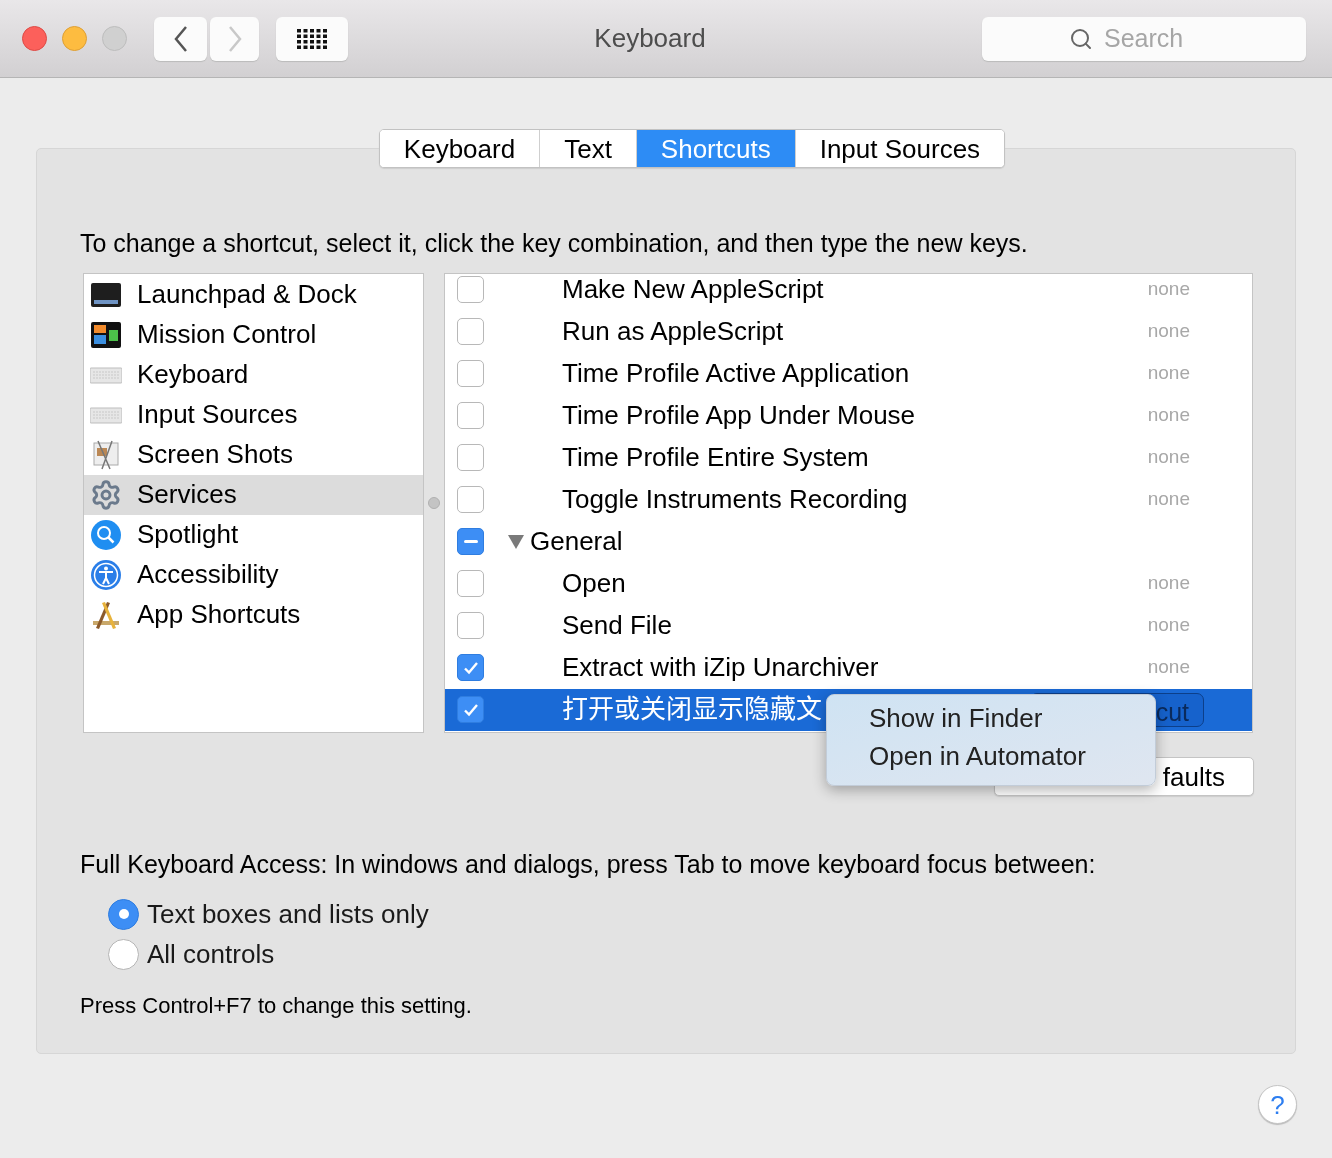 The height and width of the screenshot is (1158, 1332). What do you see at coordinates (288, 914) in the screenshot?
I see `radio-label: Text boxes and lists only` at bounding box center [288, 914].